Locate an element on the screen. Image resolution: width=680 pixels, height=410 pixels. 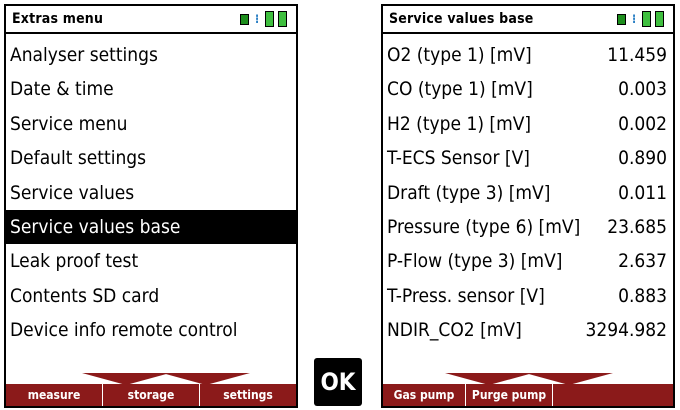
softkey-gas-pump: Gas pump is located at coordinates (424, 395).